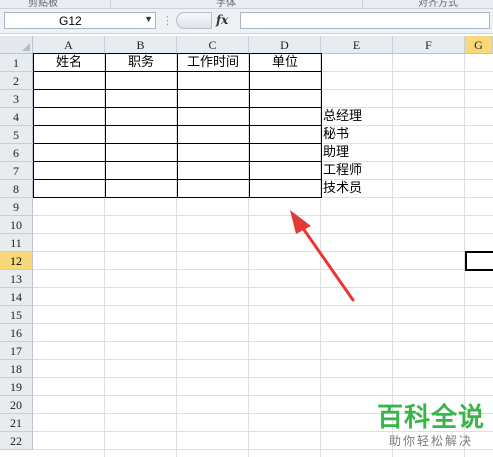 The height and width of the screenshot is (457, 493). What do you see at coordinates (430, 418) in the screenshot?
I see `watermark-title: 百科全说` at bounding box center [430, 418].